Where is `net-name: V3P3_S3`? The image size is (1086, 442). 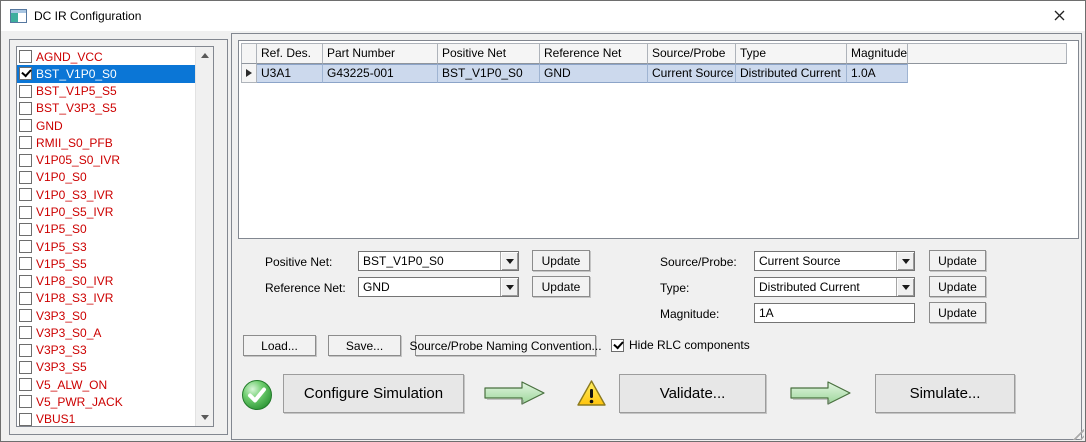
net-name: V3P3_S3 is located at coordinates (61, 350).